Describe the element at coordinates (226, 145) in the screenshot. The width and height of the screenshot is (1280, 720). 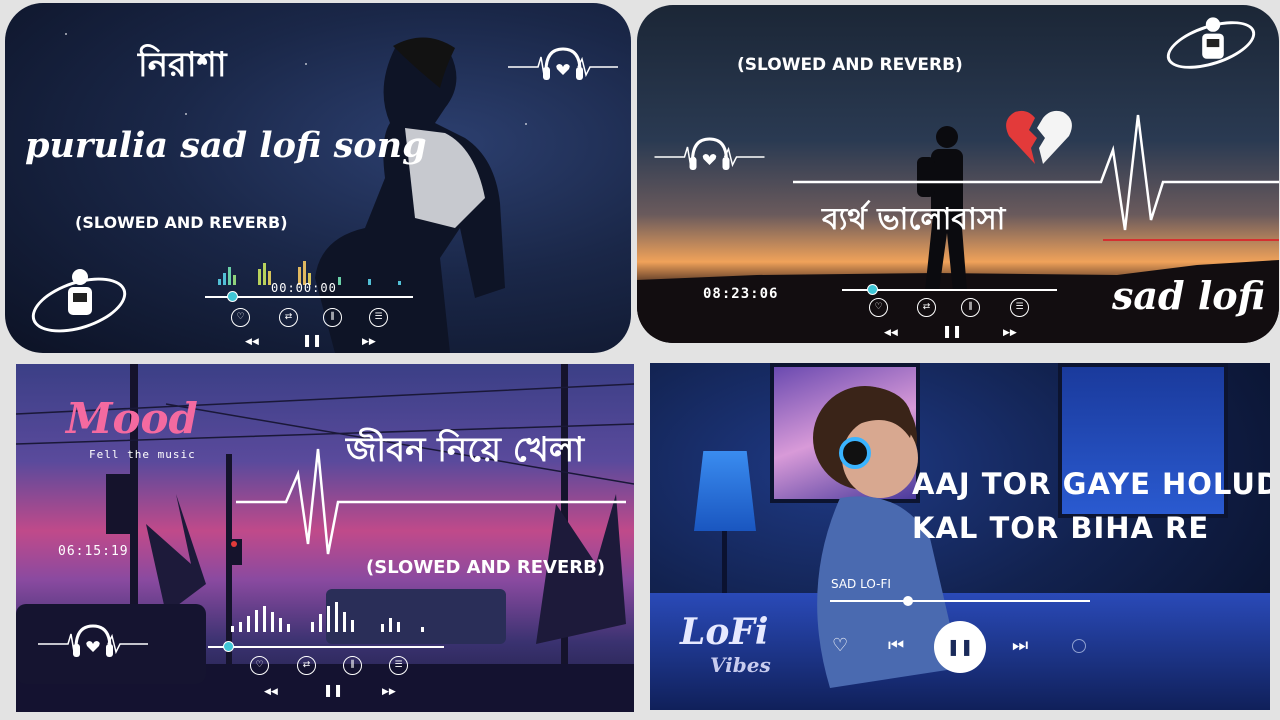
I see `subtitle: purulia sad lofi song` at that location.